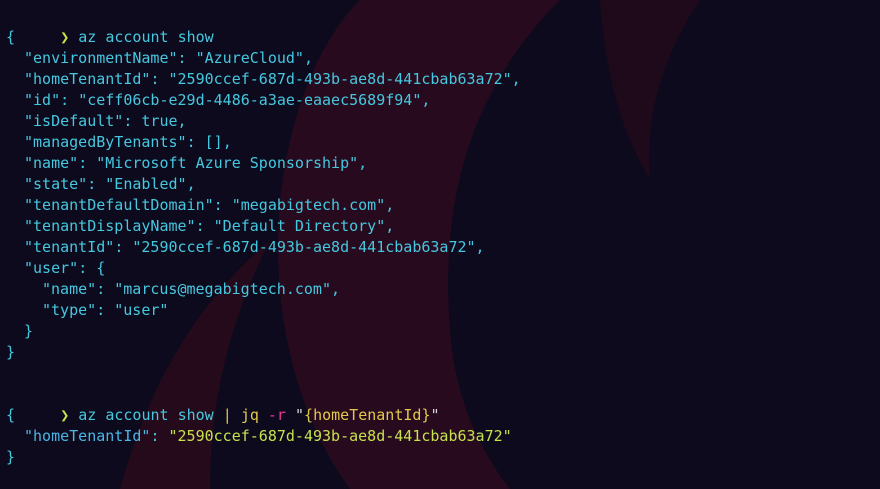 Image resolution: width=880 pixels, height=489 pixels. Describe the element at coordinates (227, 415) in the screenshot. I see `pipe-symbol: |` at that location.